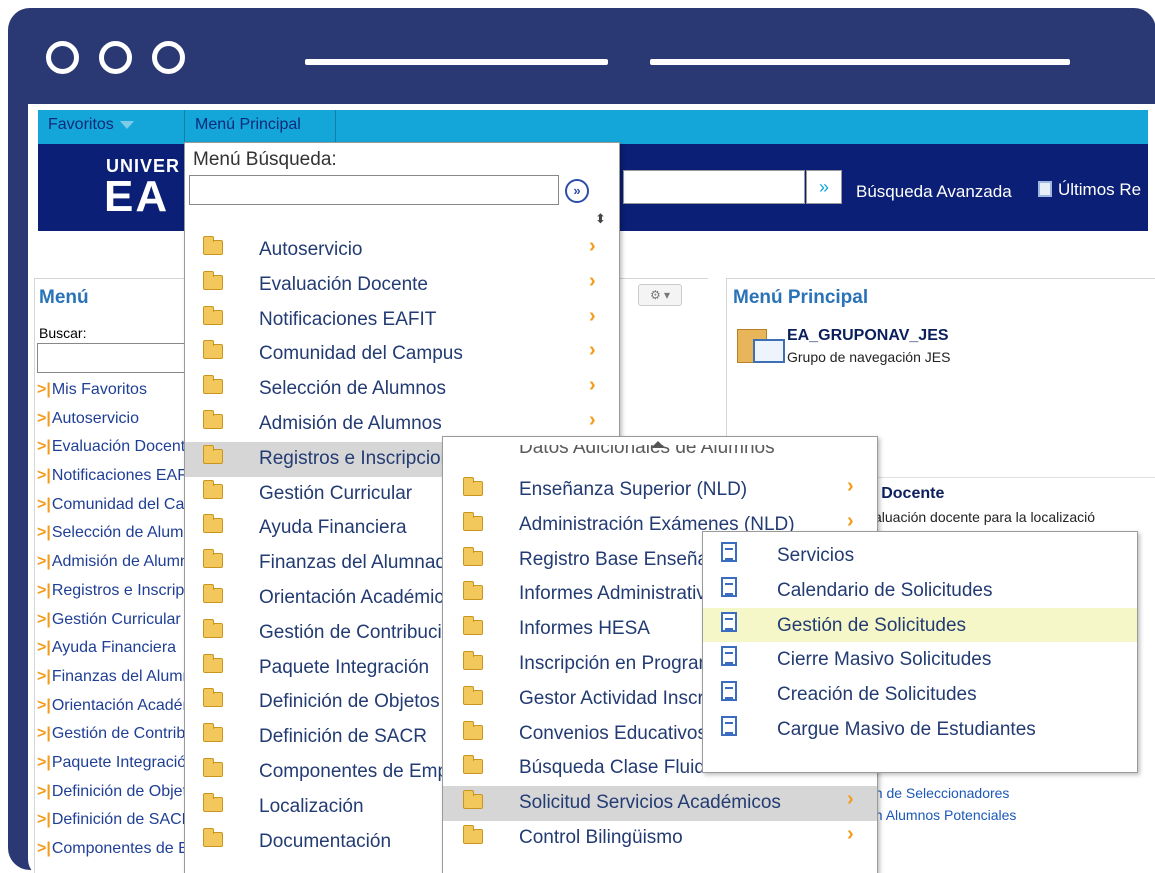 This screenshot has width=1155, height=873. I want to click on submenu-item-label: Cargue Masivo de Estudiantes, so click(906, 729).